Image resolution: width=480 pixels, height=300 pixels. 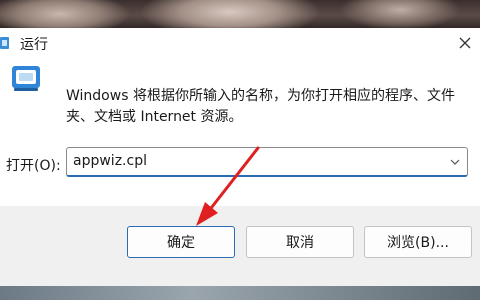 I want to click on run-dialog-icon, so click(x=26, y=78).